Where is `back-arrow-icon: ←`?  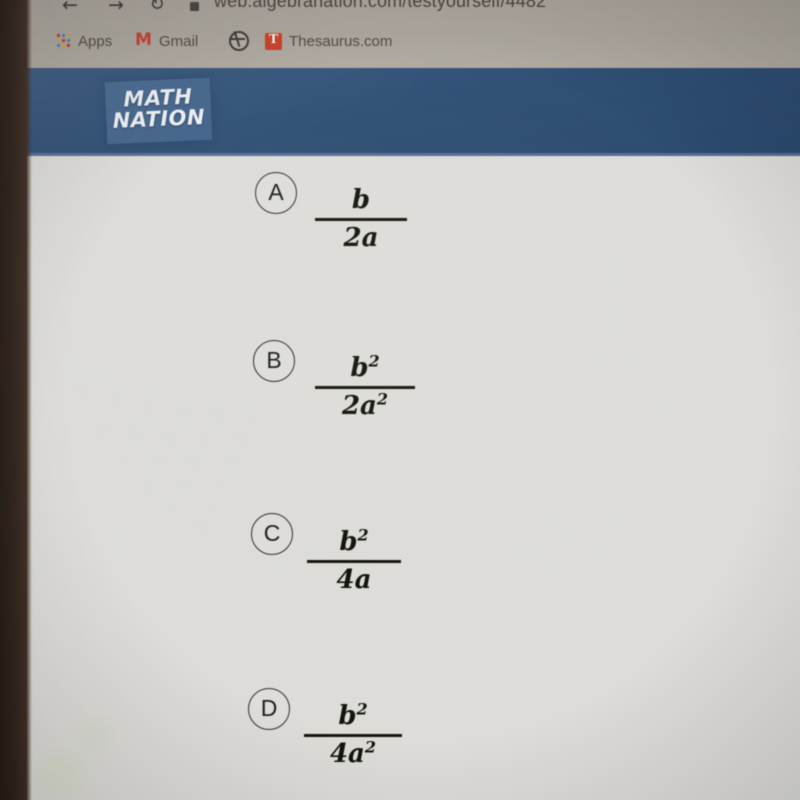 back-arrow-icon: ← is located at coordinates (70, 9).